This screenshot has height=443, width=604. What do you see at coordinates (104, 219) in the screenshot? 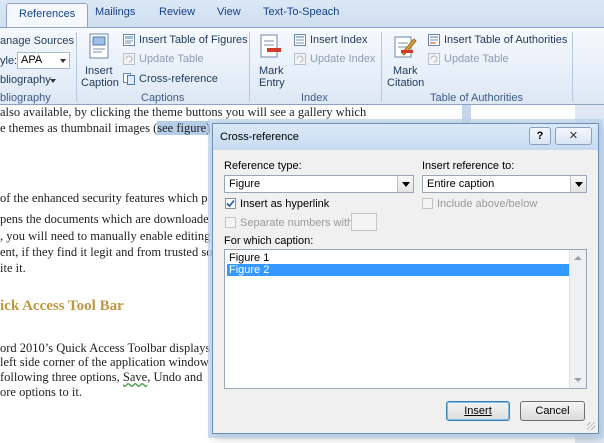
I see `doc-line: pens the documents which are downloade` at bounding box center [104, 219].